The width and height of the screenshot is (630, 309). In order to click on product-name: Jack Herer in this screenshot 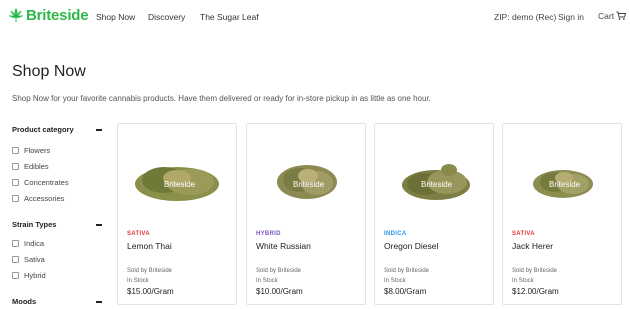, I will do `click(532, 246)`.